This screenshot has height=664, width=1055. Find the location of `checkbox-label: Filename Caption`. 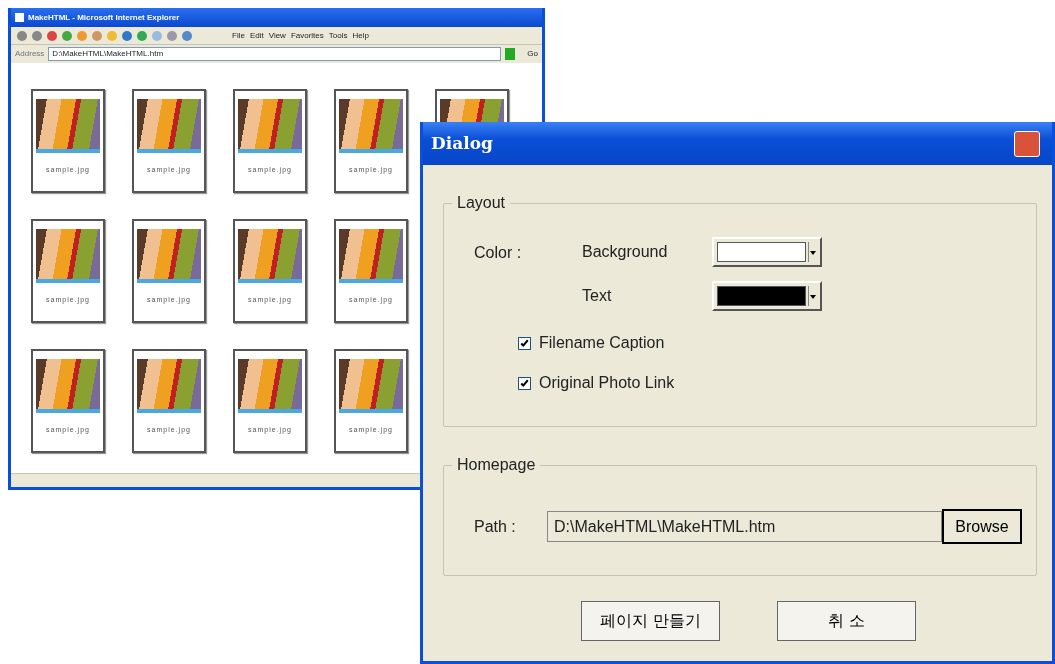

checkbox-label: Filename Caption is located at coordinates (602, 343).